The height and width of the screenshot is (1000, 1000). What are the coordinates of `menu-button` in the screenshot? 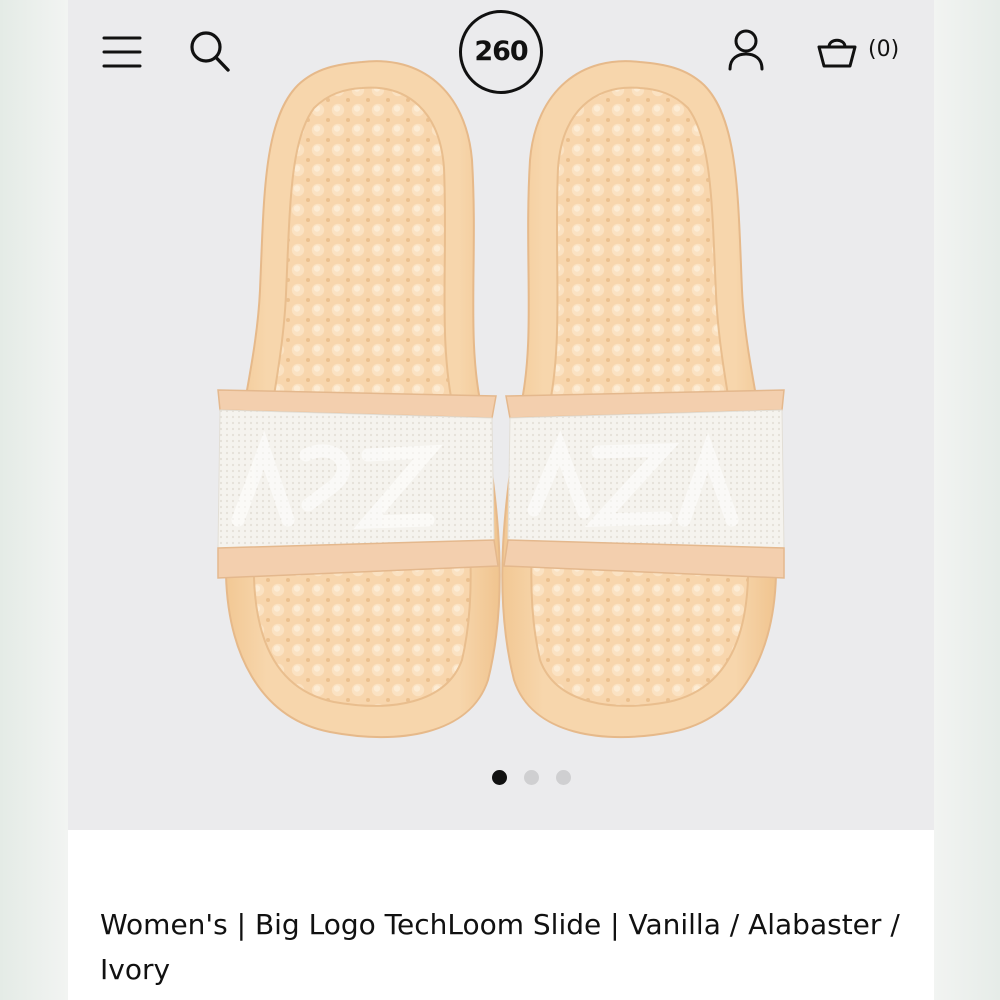 It's located at (122, 52).